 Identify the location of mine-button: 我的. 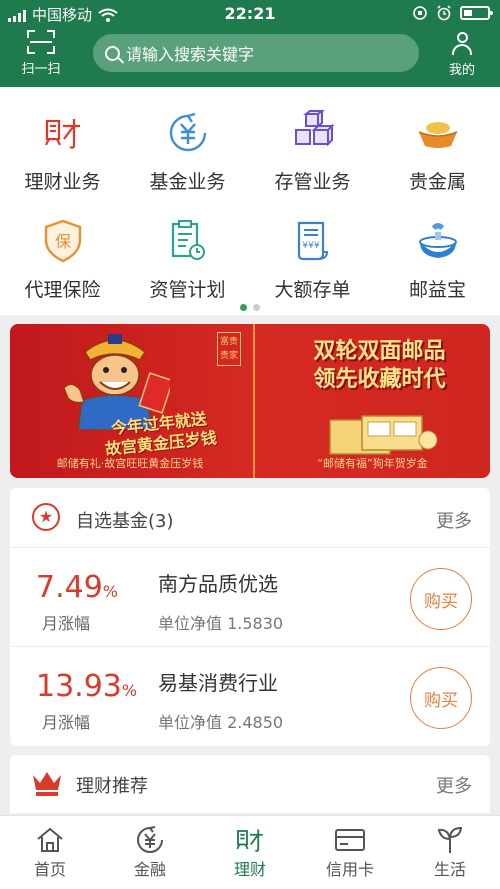
(462, 55).